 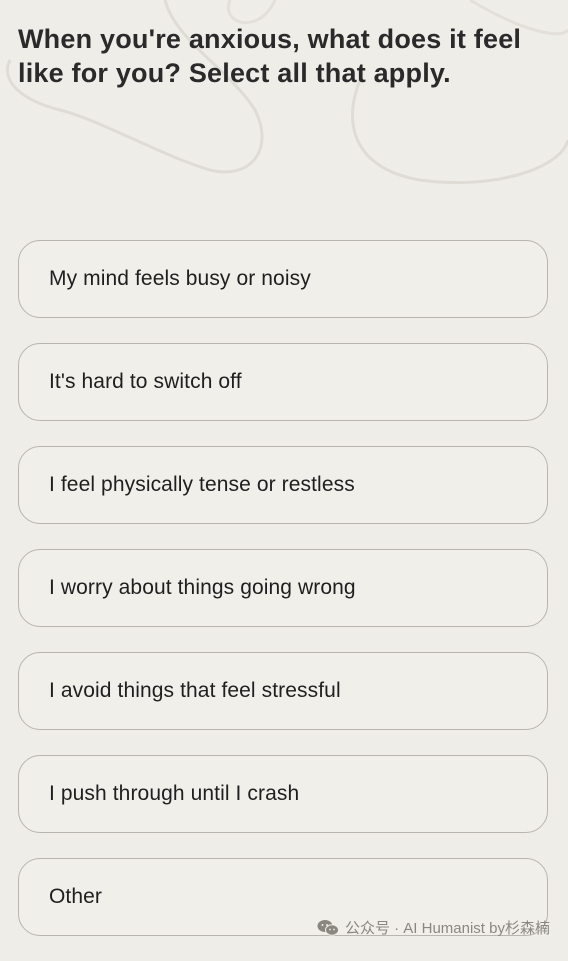 I want to click on option-physically-tense: I feel physically tense or restless, so click(x=283, y=485).